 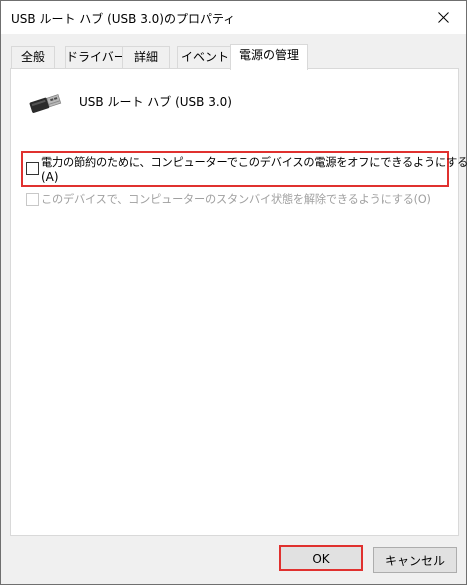 What do you see at coordinates (123, 19) in the screenshot?
I see `window-title: USB ルート ハブ (USB 3.0)のプロパティ` at bounding box center [123, 19].